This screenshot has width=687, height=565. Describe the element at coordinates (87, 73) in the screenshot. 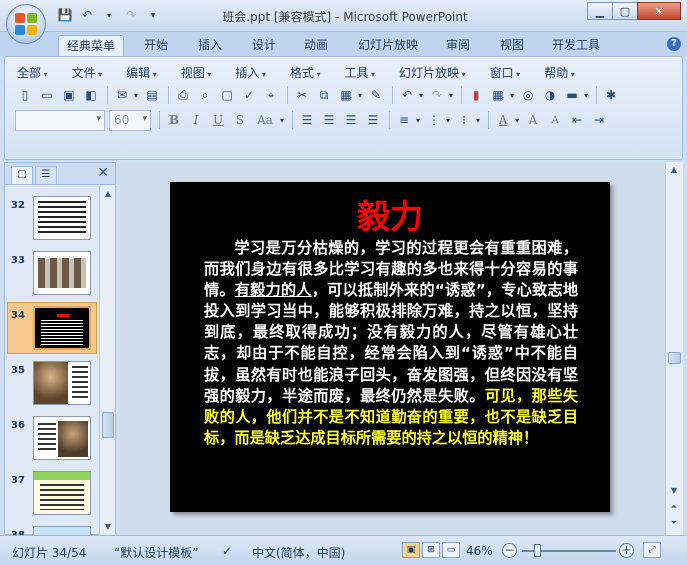

I see `menu-file: 文件` at that location.